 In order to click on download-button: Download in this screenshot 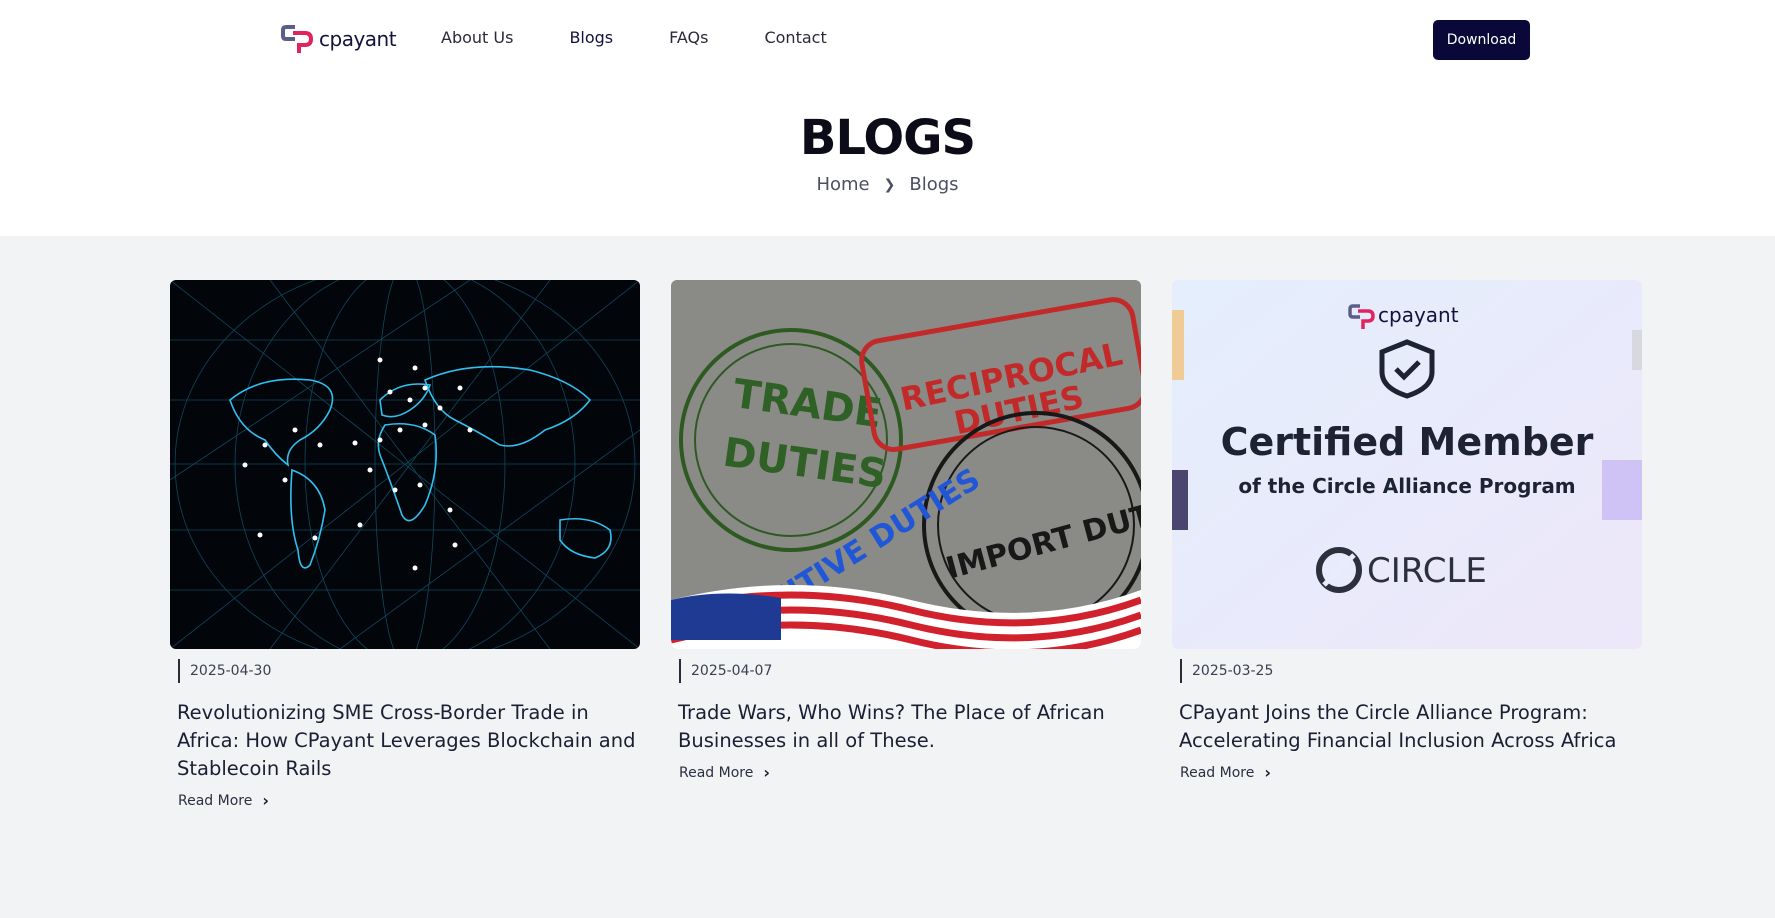, I will do `click(1481, 40)`.